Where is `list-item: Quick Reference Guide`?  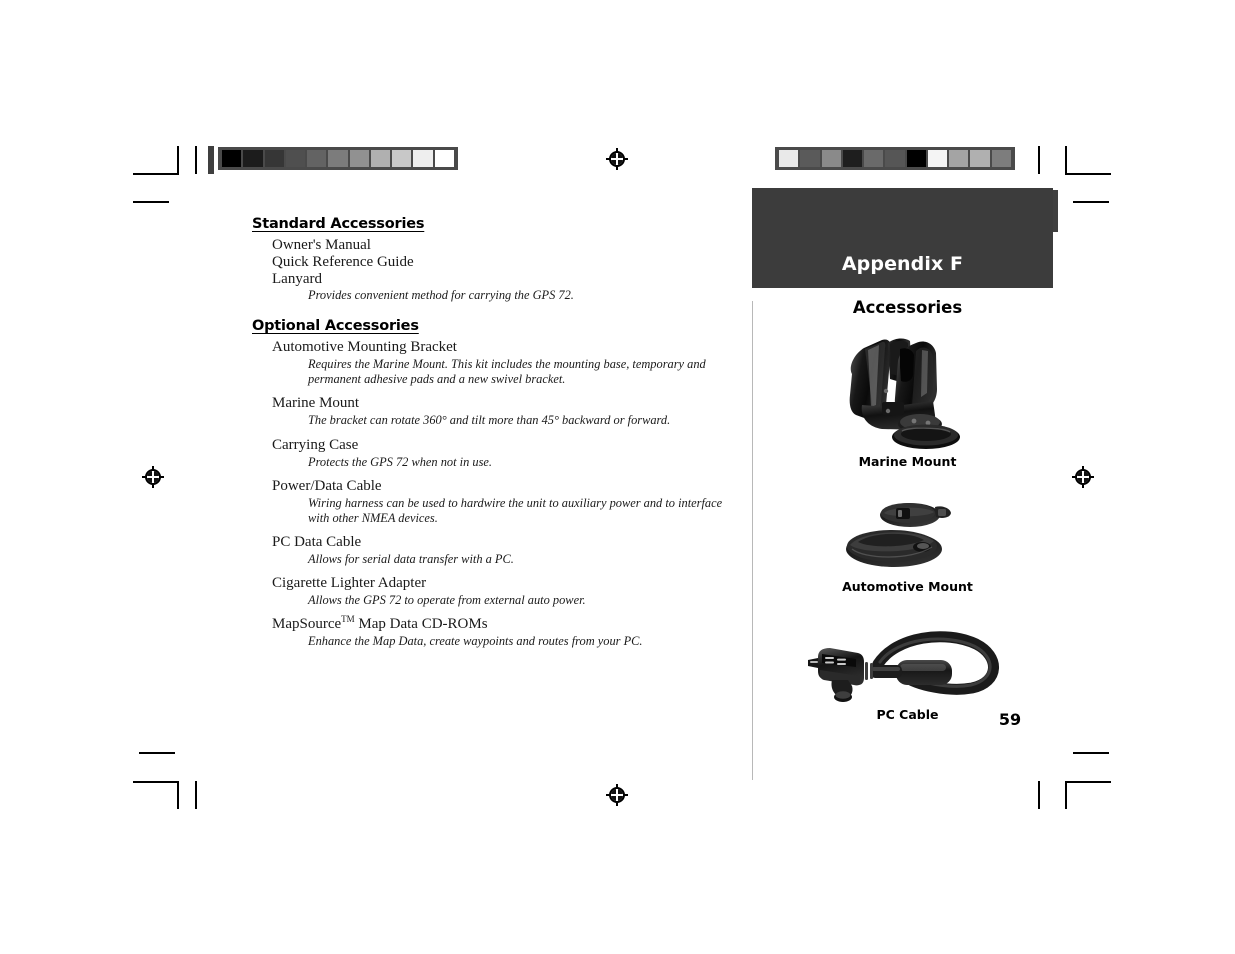 list-item: Quick Reference Guide is located at coordinates (498, 261).